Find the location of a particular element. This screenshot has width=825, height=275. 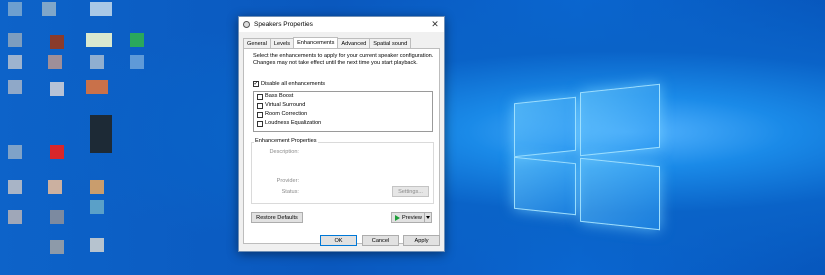

logo-pane-bottom-right is located at coordinates (620, 194).